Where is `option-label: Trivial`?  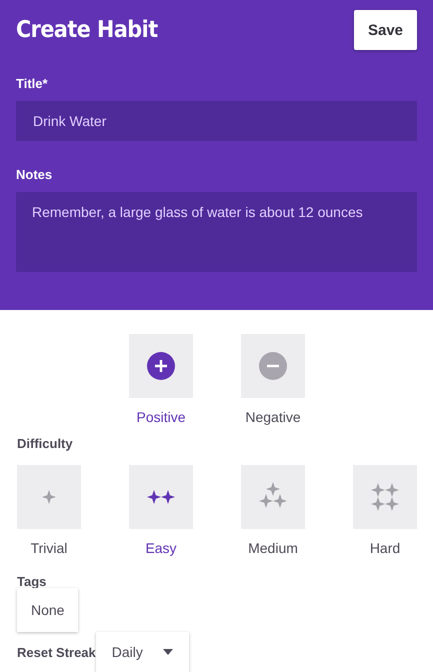 option-label: Trivial is located at coordinates (49, 548).